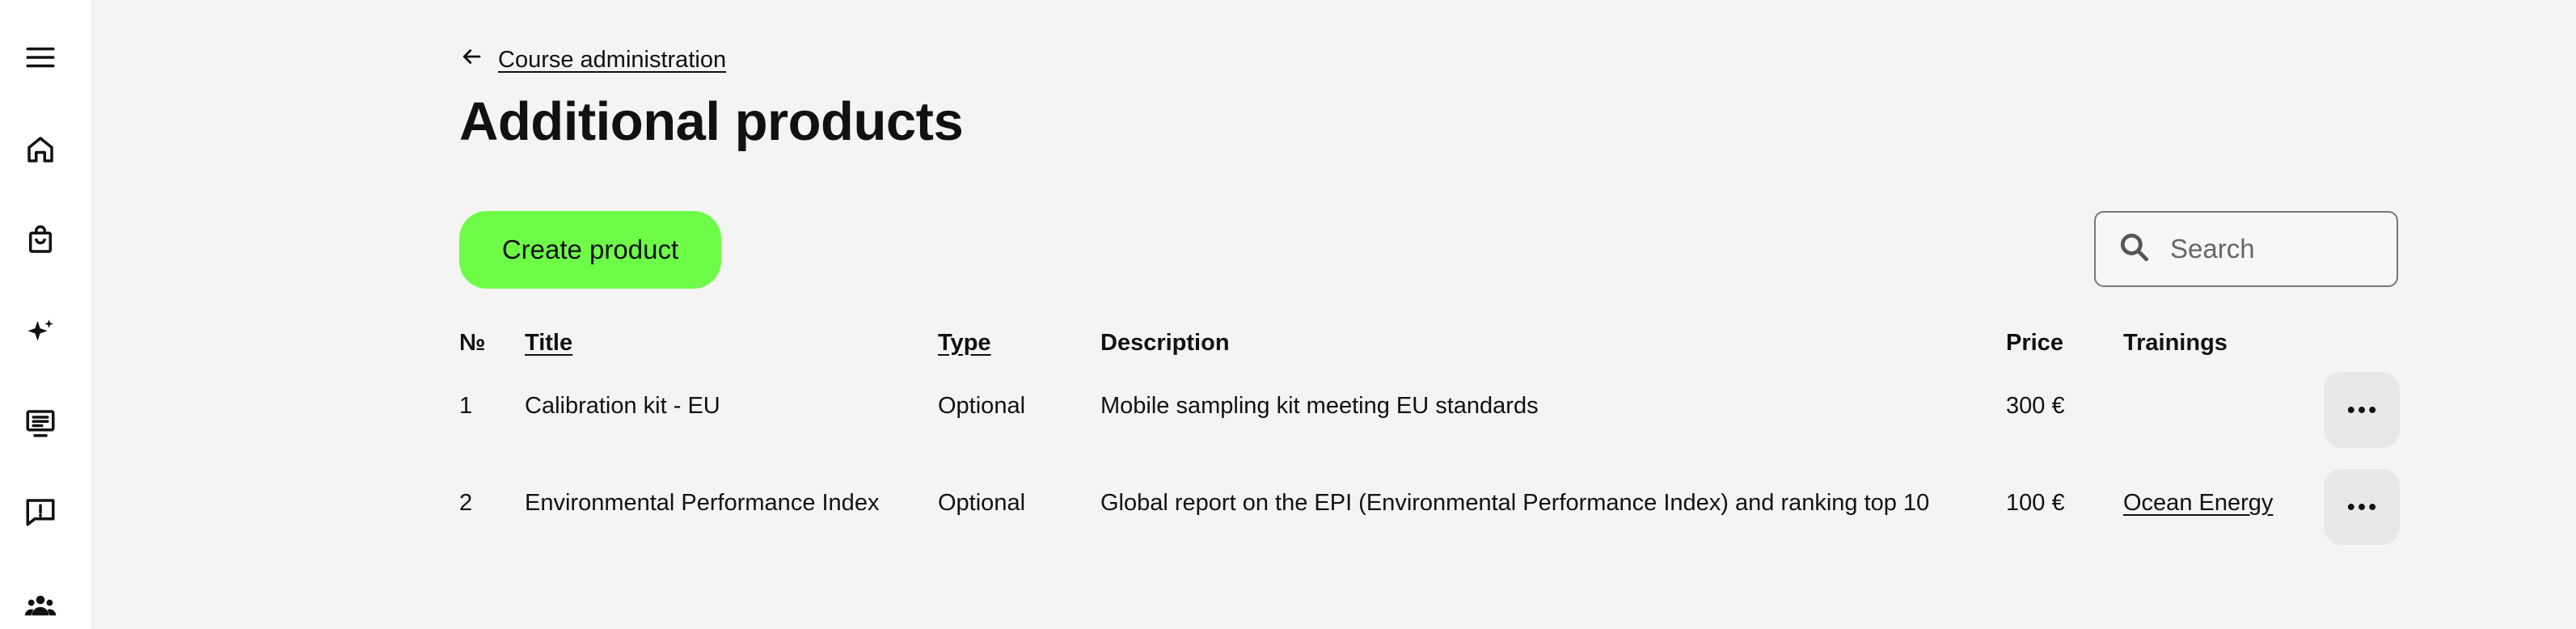 Image resolution: width=2576 pixels, height=629 pixels. I want to click on users-icon, so click(40, 605).